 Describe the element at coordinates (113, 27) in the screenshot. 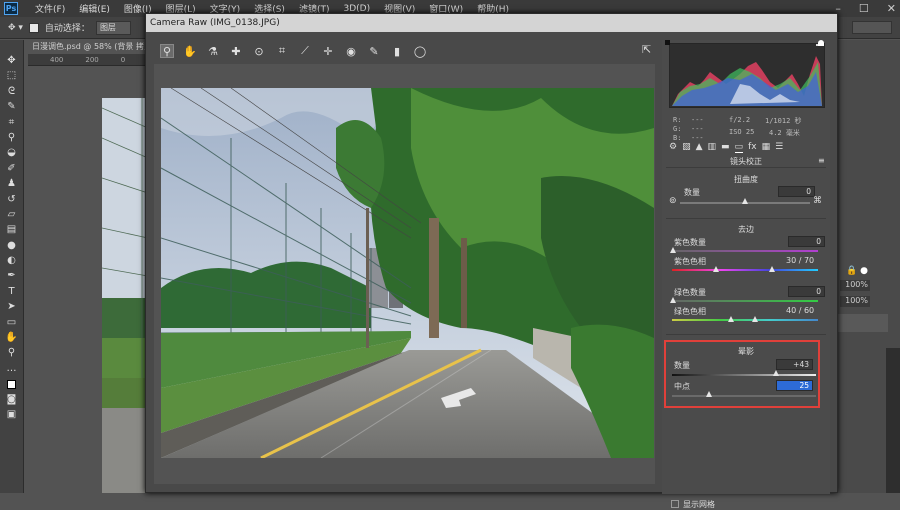

I see `auto-select-dropdown: 图层` at that location.